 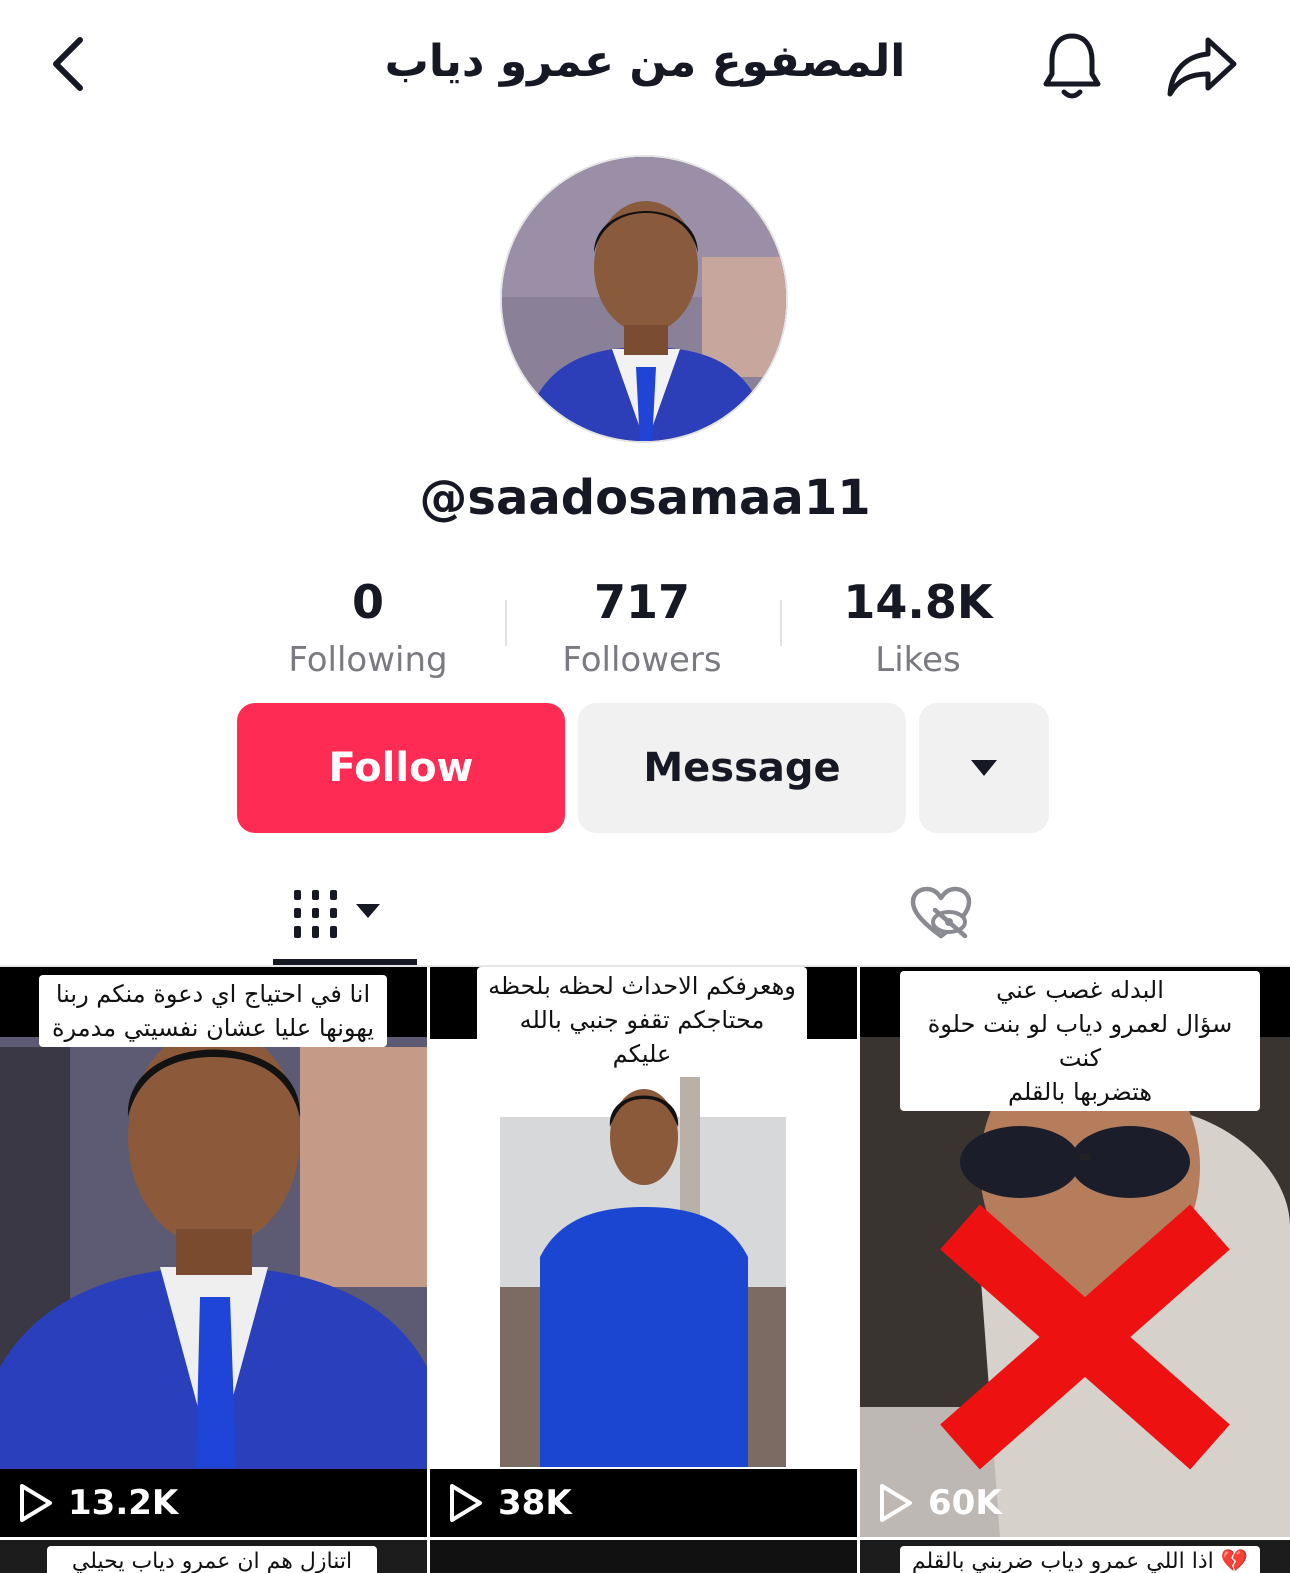 I want to click on caret-down-icon, so click(x=984, y=768).